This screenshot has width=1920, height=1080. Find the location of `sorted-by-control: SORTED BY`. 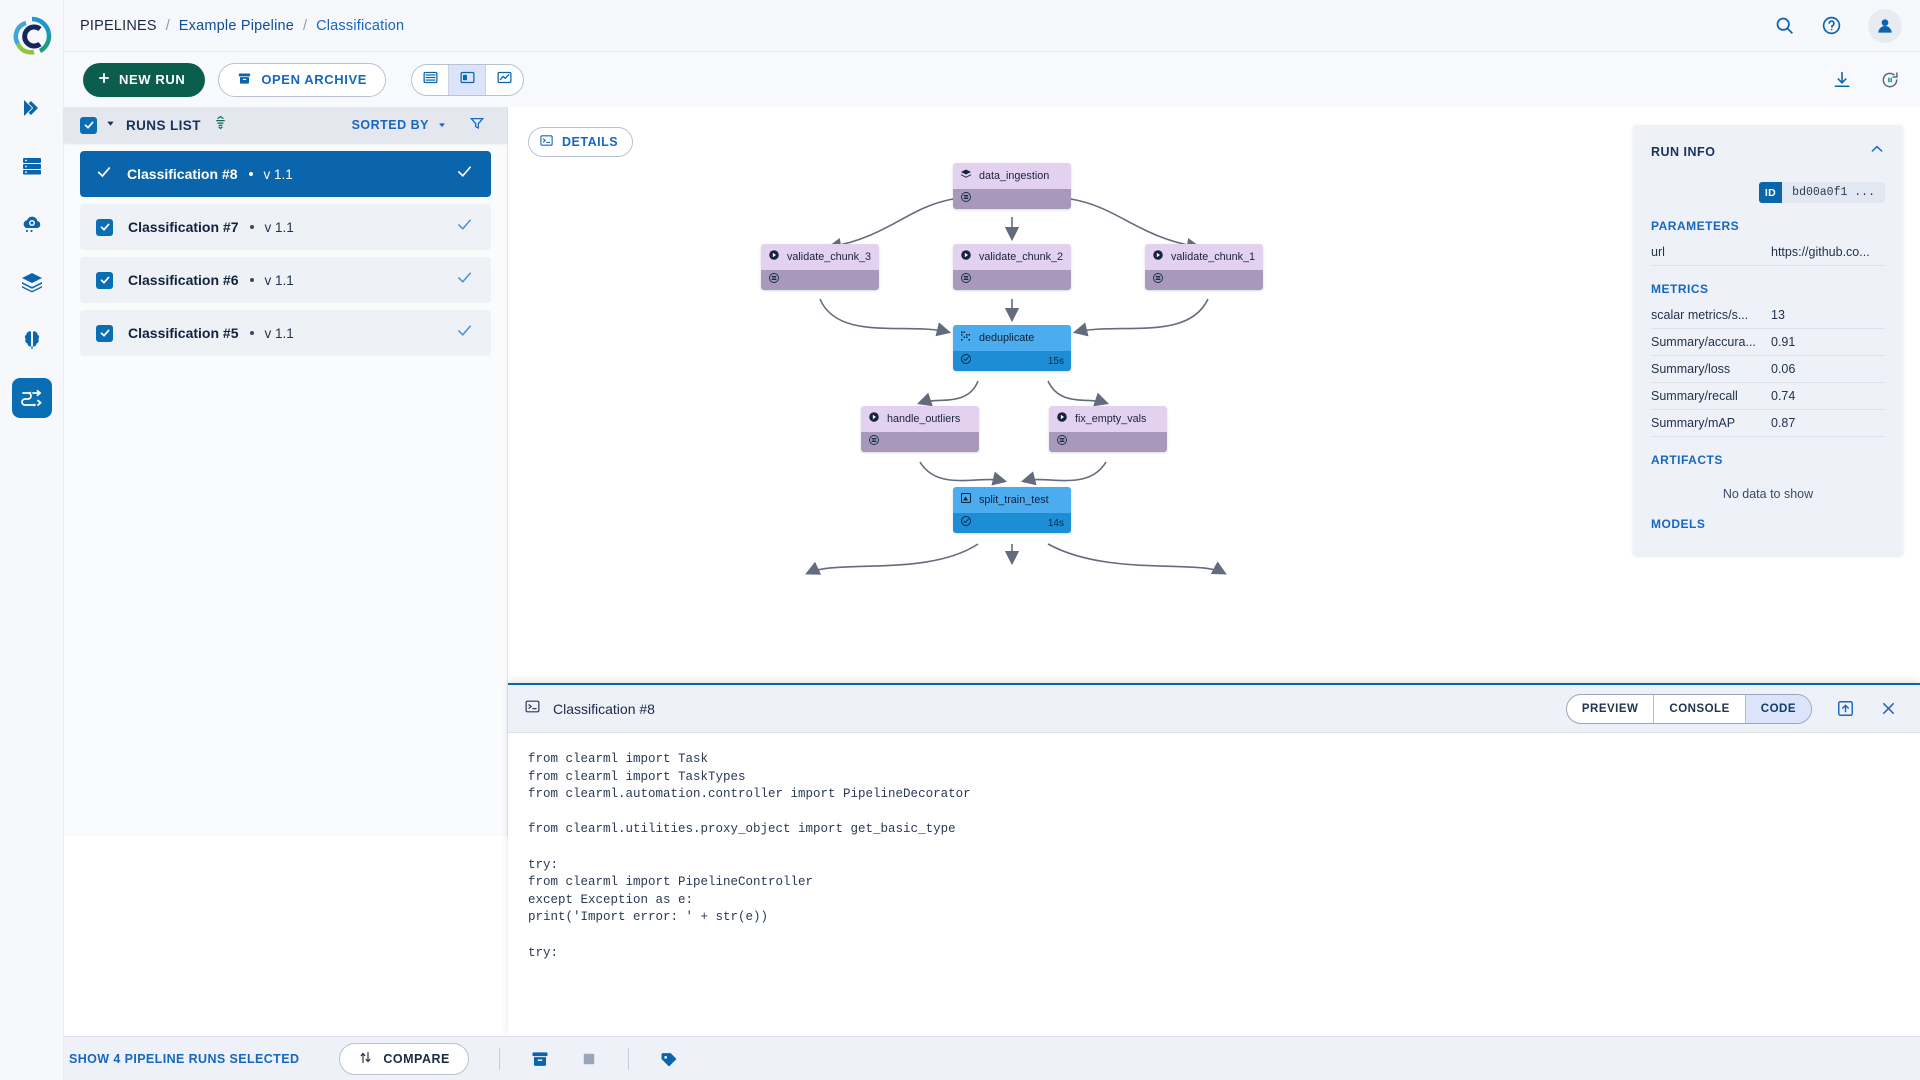

sorted-by-control: SORTED BY is located at coordinates (399, 125).